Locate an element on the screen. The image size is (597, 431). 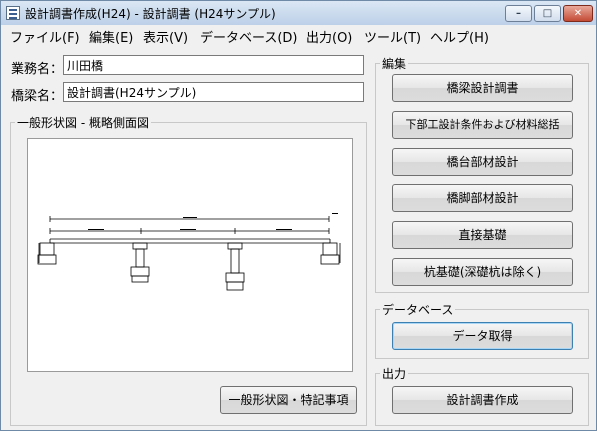
app-icon is located at coordinates (13, 13).